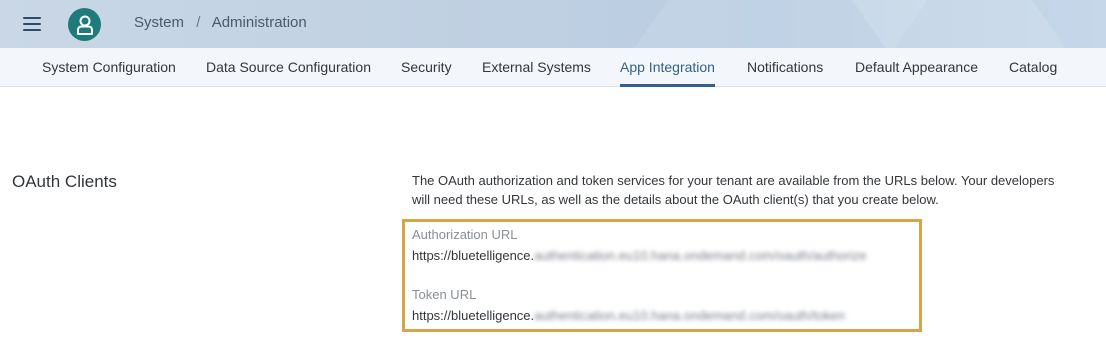 The width and height of the screenshot is (1106, 345). What do you see at coordinates (32, 24) in the screenshot?
I see `hamburger-menu-icon` at bounding box center [32, 24].